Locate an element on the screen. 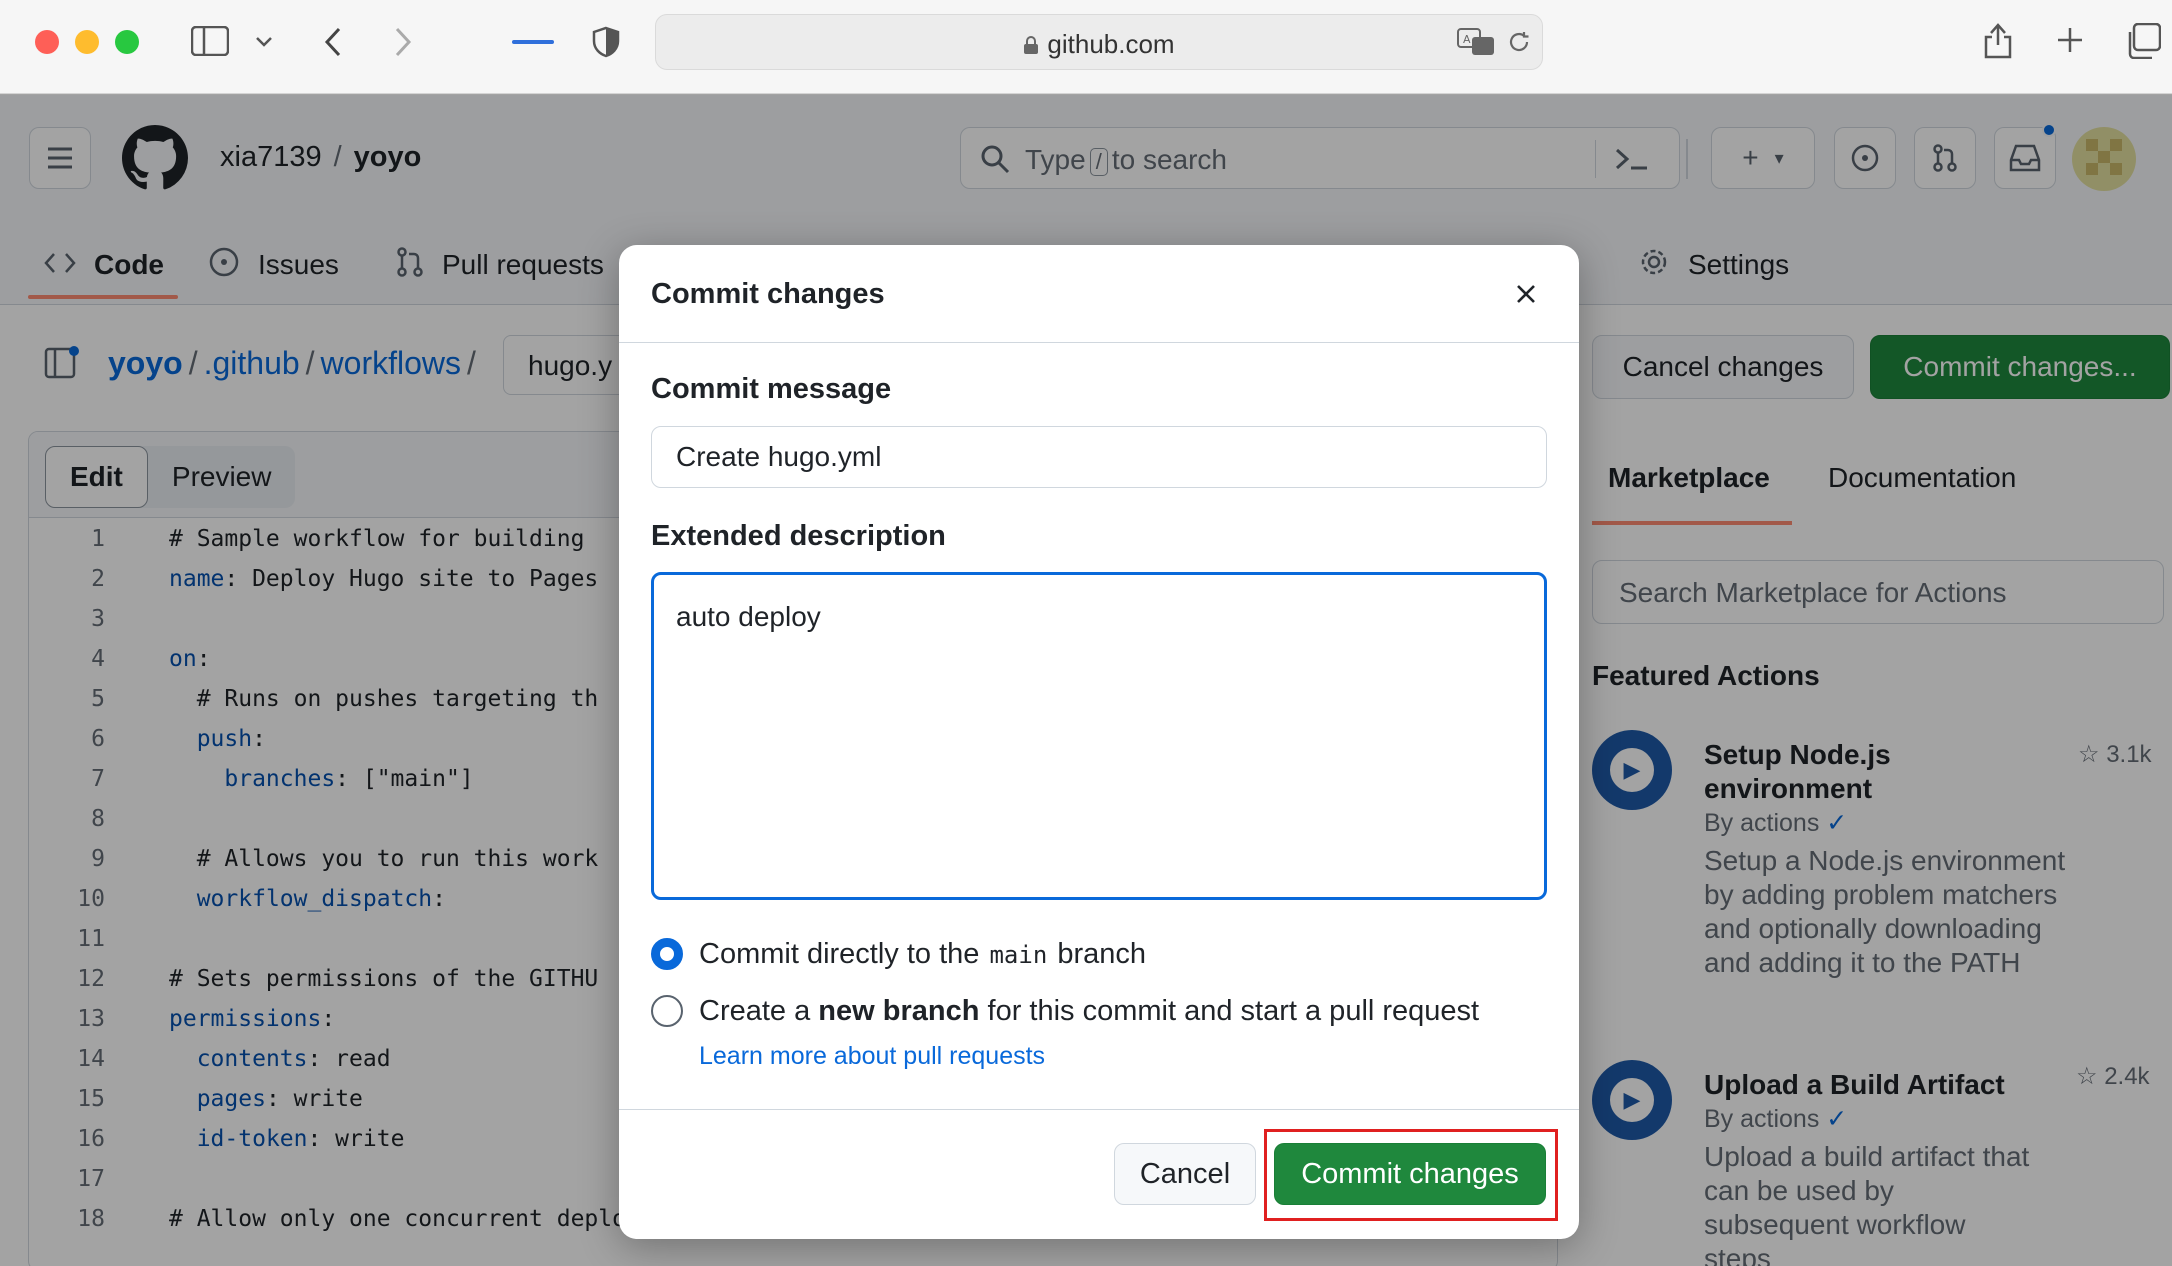 The width and height of the screenshot is (2172, 1266). window-minimize-button is located at coordinates (87, 42).